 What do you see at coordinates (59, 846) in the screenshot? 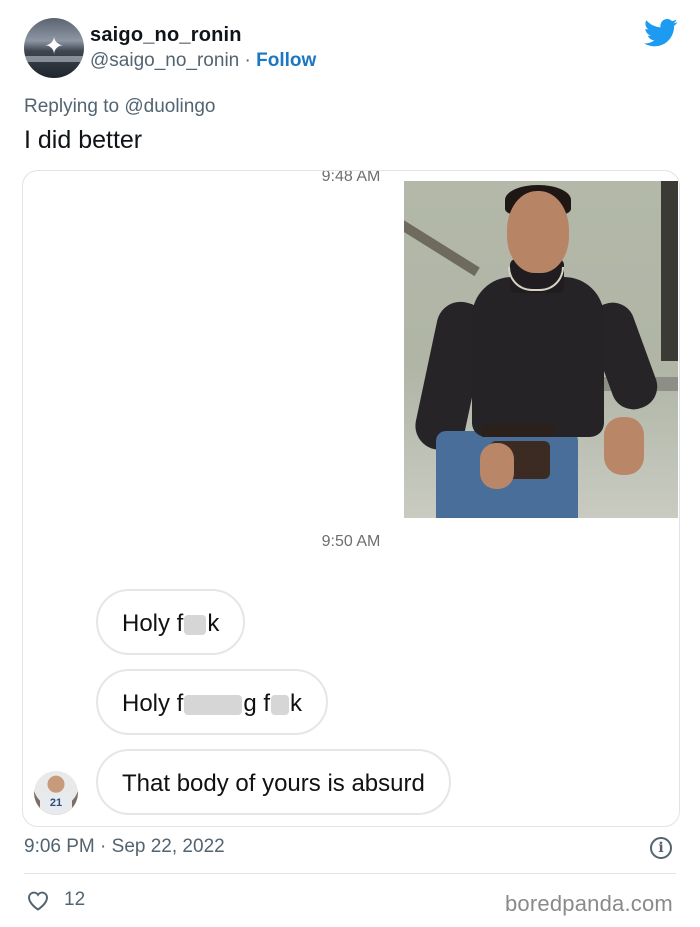
I see `tweet-time: 9:06 PM` at bounding box center [59, 846].